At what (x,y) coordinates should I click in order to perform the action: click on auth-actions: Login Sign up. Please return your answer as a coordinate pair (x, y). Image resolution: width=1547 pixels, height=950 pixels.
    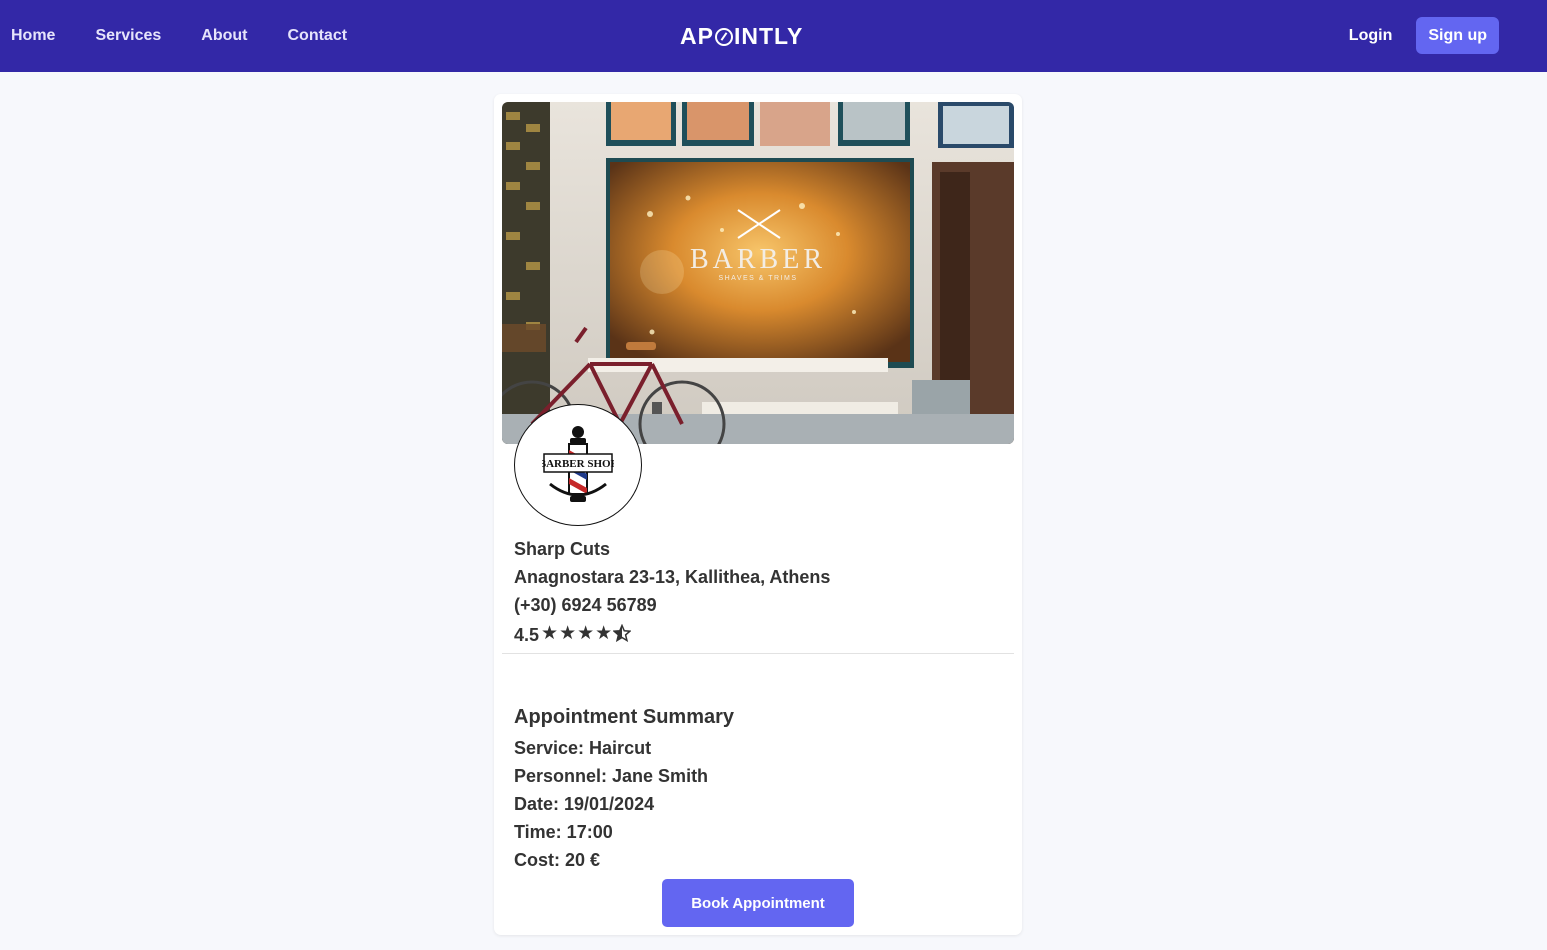
    Looking at the image, I should click on (1424, 35).